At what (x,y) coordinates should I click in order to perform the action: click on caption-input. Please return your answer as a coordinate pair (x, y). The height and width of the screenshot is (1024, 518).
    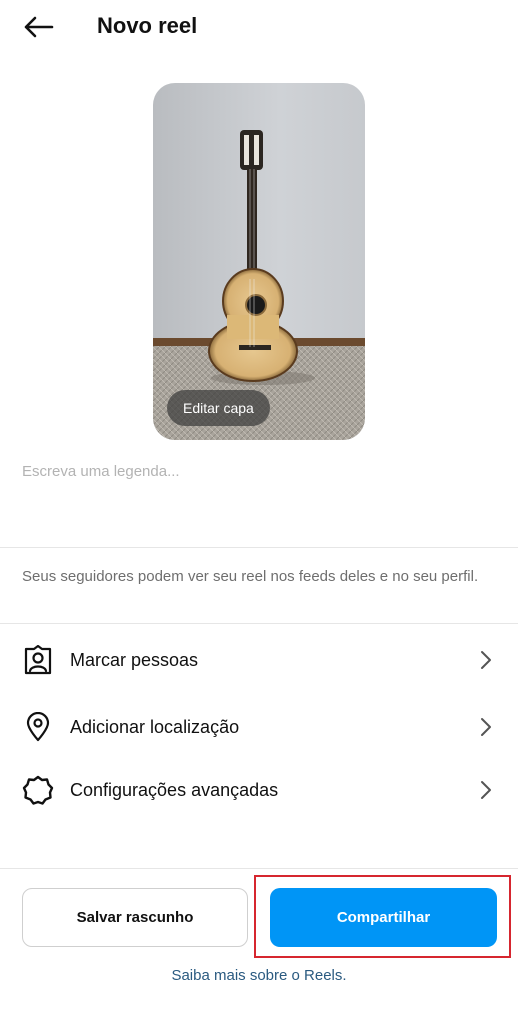
    Looking at the image, I should click on (257, 498).